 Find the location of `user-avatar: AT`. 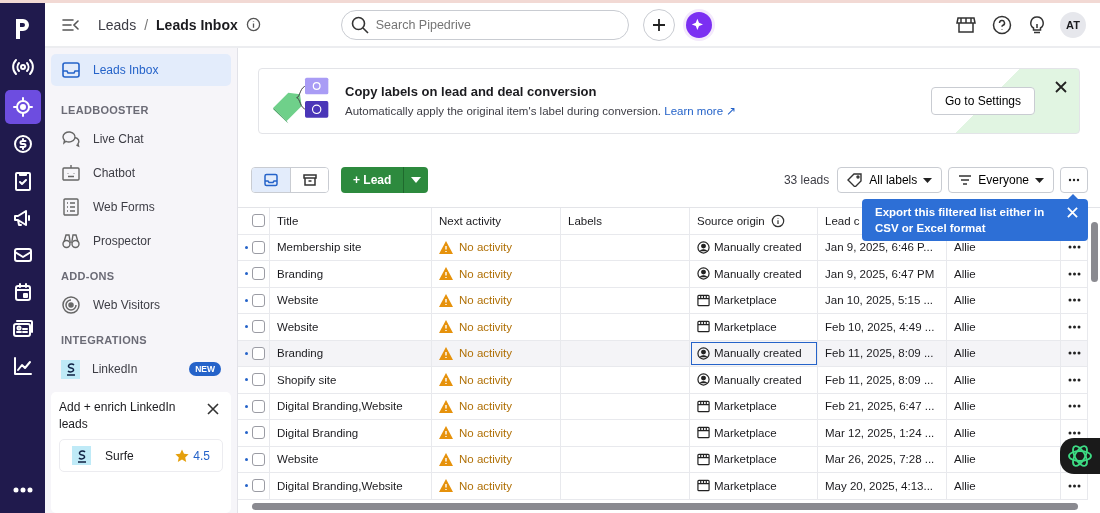

user-avatar: AT is located at coordinates (1073, 24).